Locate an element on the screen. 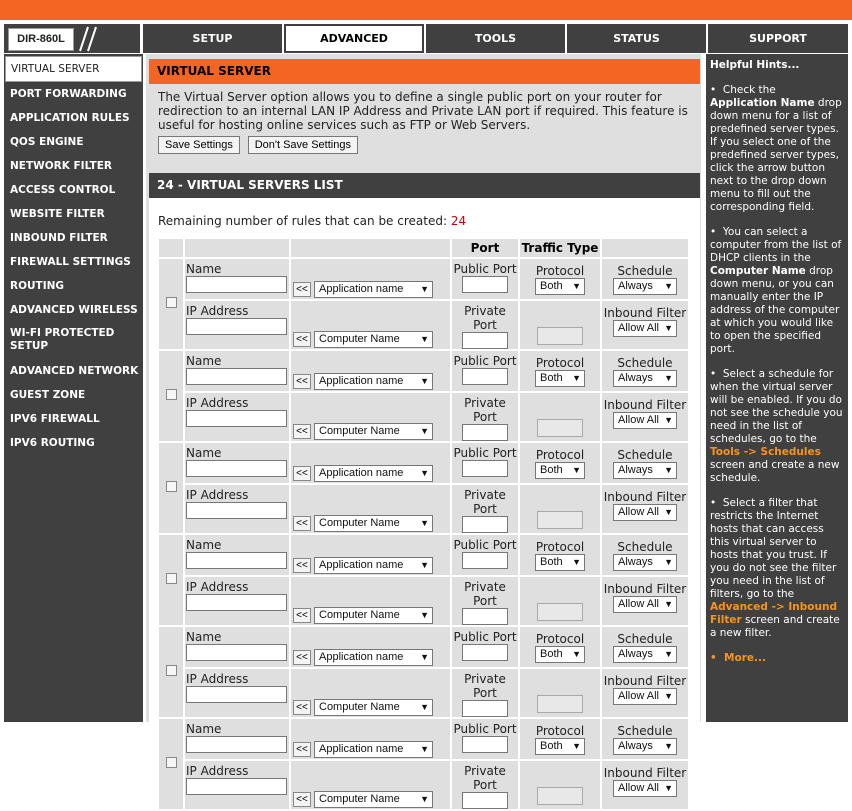 Image resolution: width=852 pixels, height=811 pixels. sidebar-item-virtual-server: VIRTUAL SERVER is located at coordinates (73, 69).